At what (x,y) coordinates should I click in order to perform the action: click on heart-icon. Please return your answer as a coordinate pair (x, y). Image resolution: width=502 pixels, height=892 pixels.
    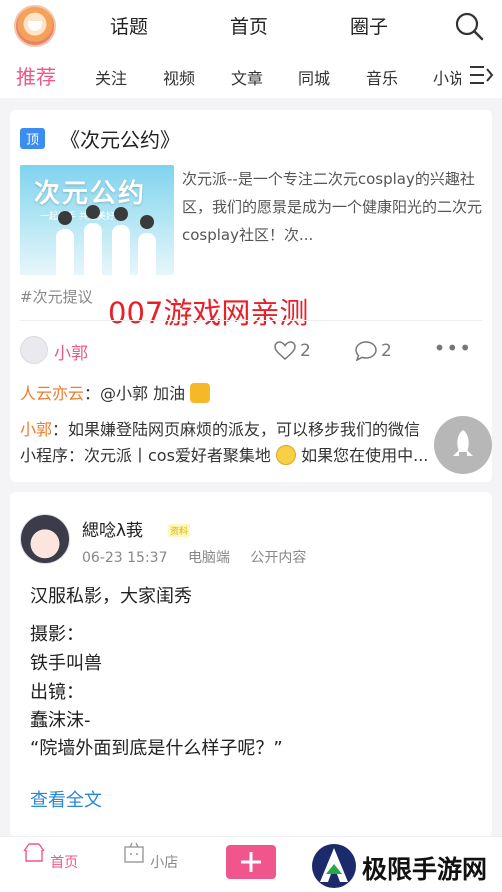
    Looking at the image, I should click on (285, 350).